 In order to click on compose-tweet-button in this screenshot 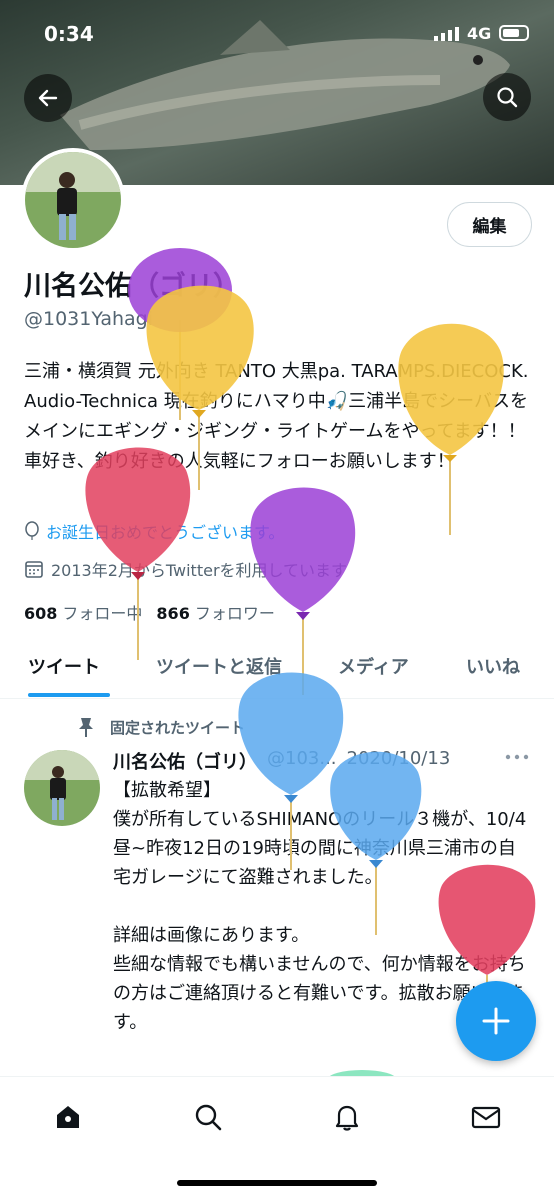, I will do `click(496, 1021)`.